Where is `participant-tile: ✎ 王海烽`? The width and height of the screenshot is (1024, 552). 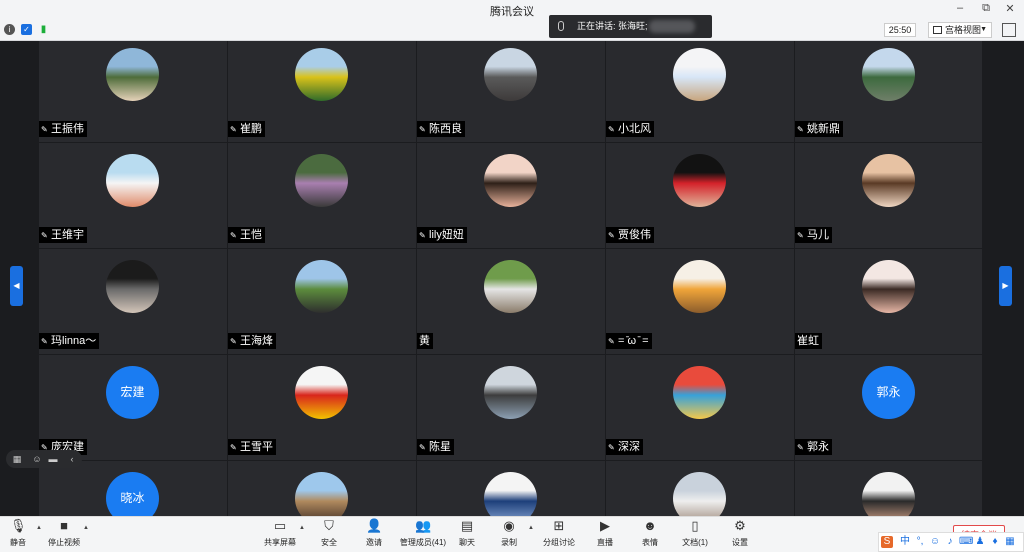
participant-tile: ✎ 王海烽 is located at coordinates (322, 301).